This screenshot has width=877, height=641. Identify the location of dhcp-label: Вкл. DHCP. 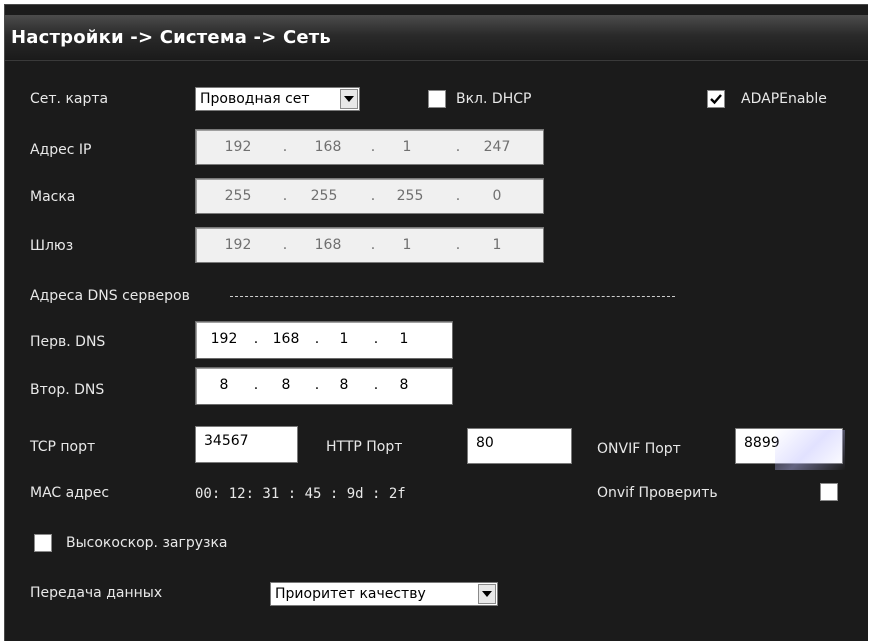
(494, 99).